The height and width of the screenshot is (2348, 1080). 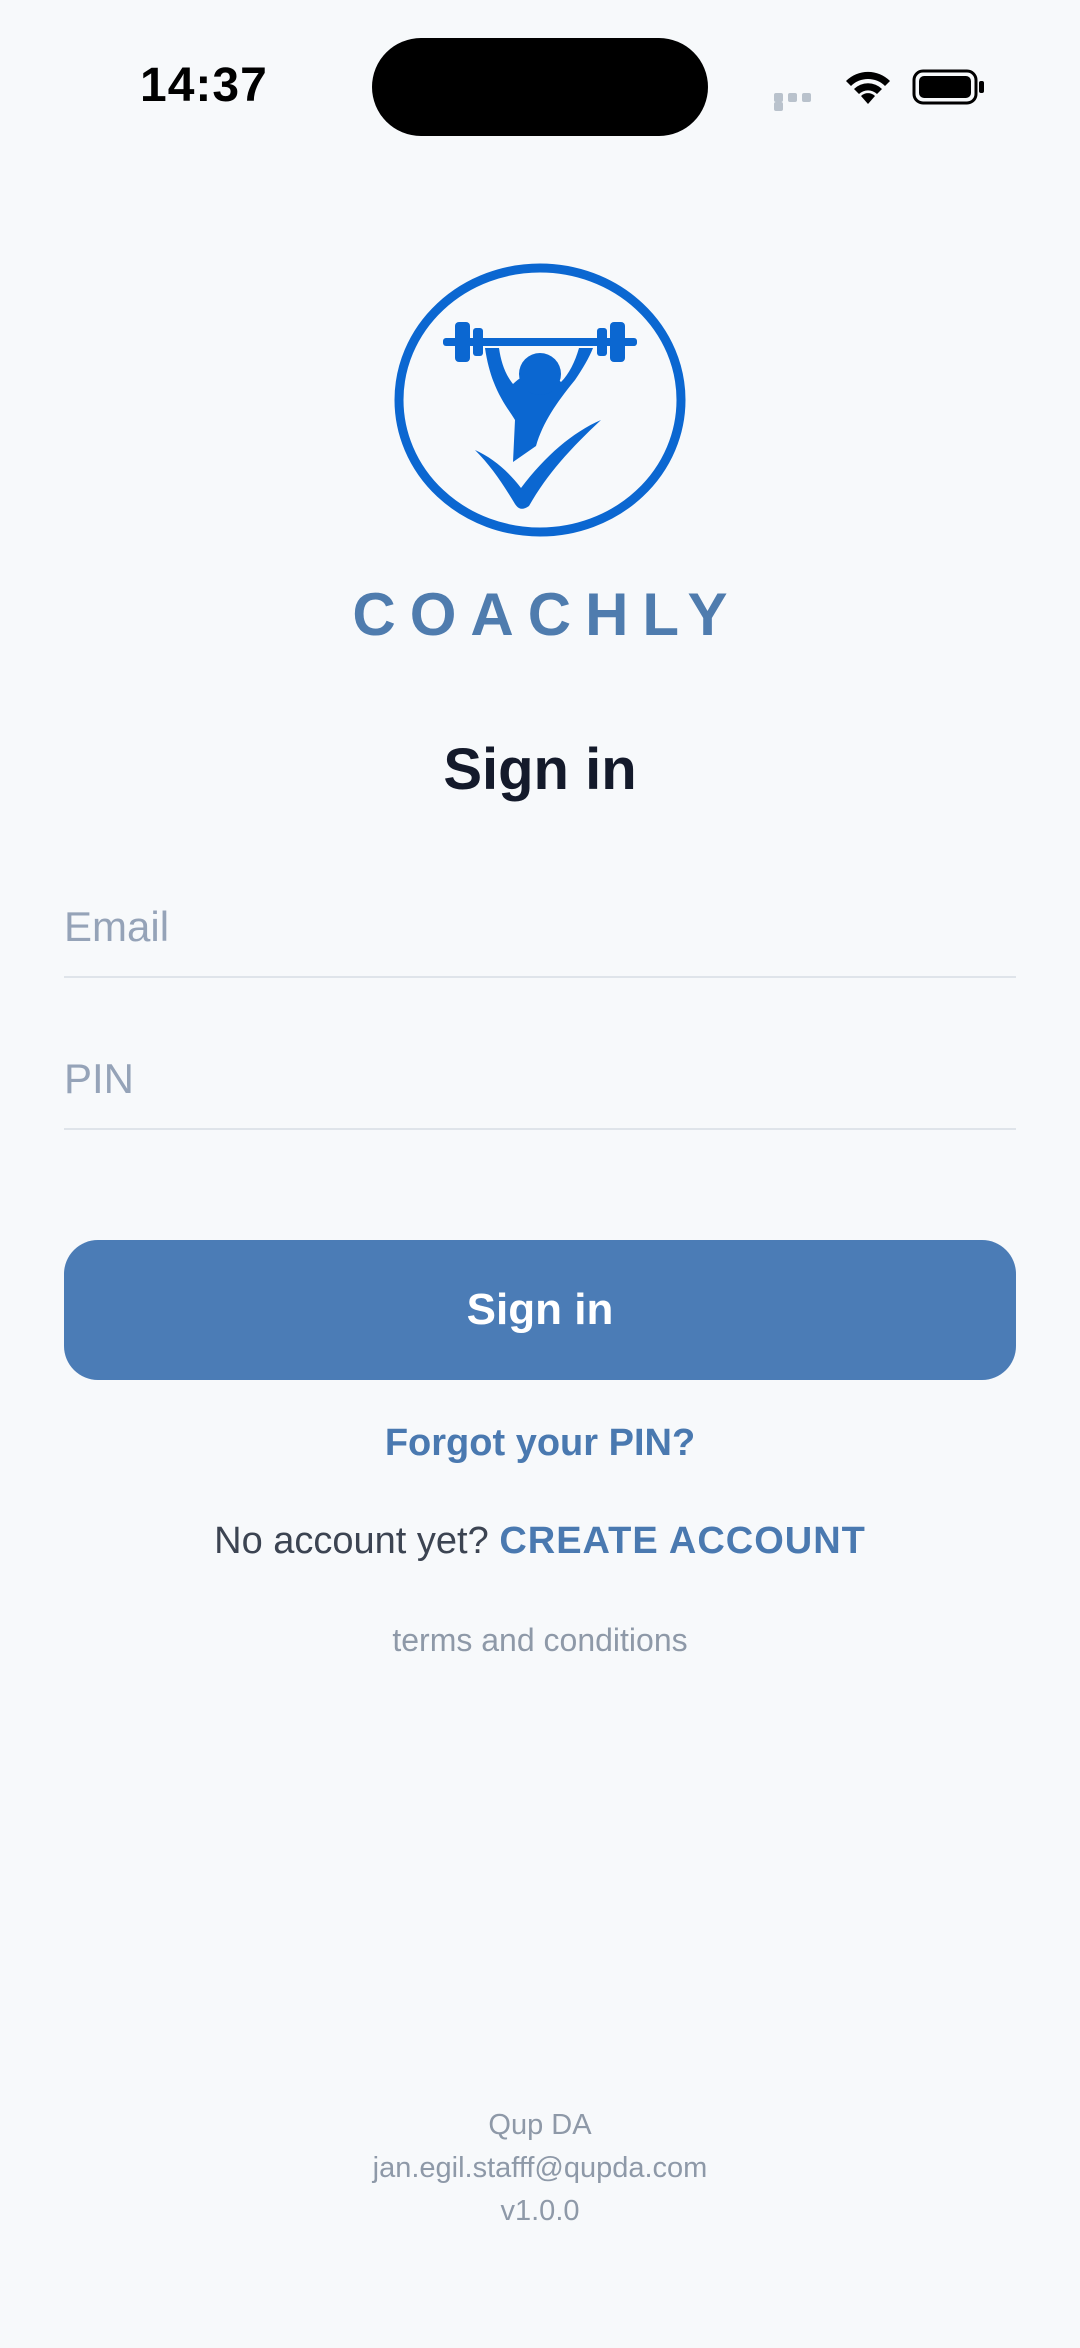 What do you see at coordinates (540, 928) in the screenshot?
I see `email-field` at bounding box center [540, 928].